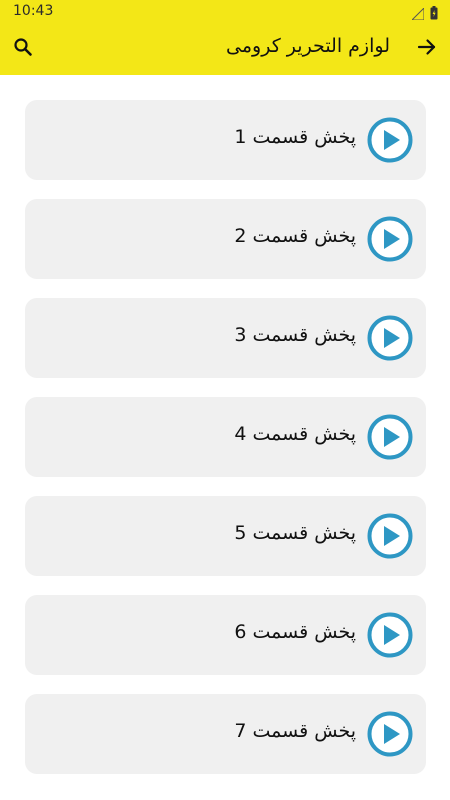 The image size is (450, 800). I want to click on episode-label: پخش قسمت 1, so click(295, 137).